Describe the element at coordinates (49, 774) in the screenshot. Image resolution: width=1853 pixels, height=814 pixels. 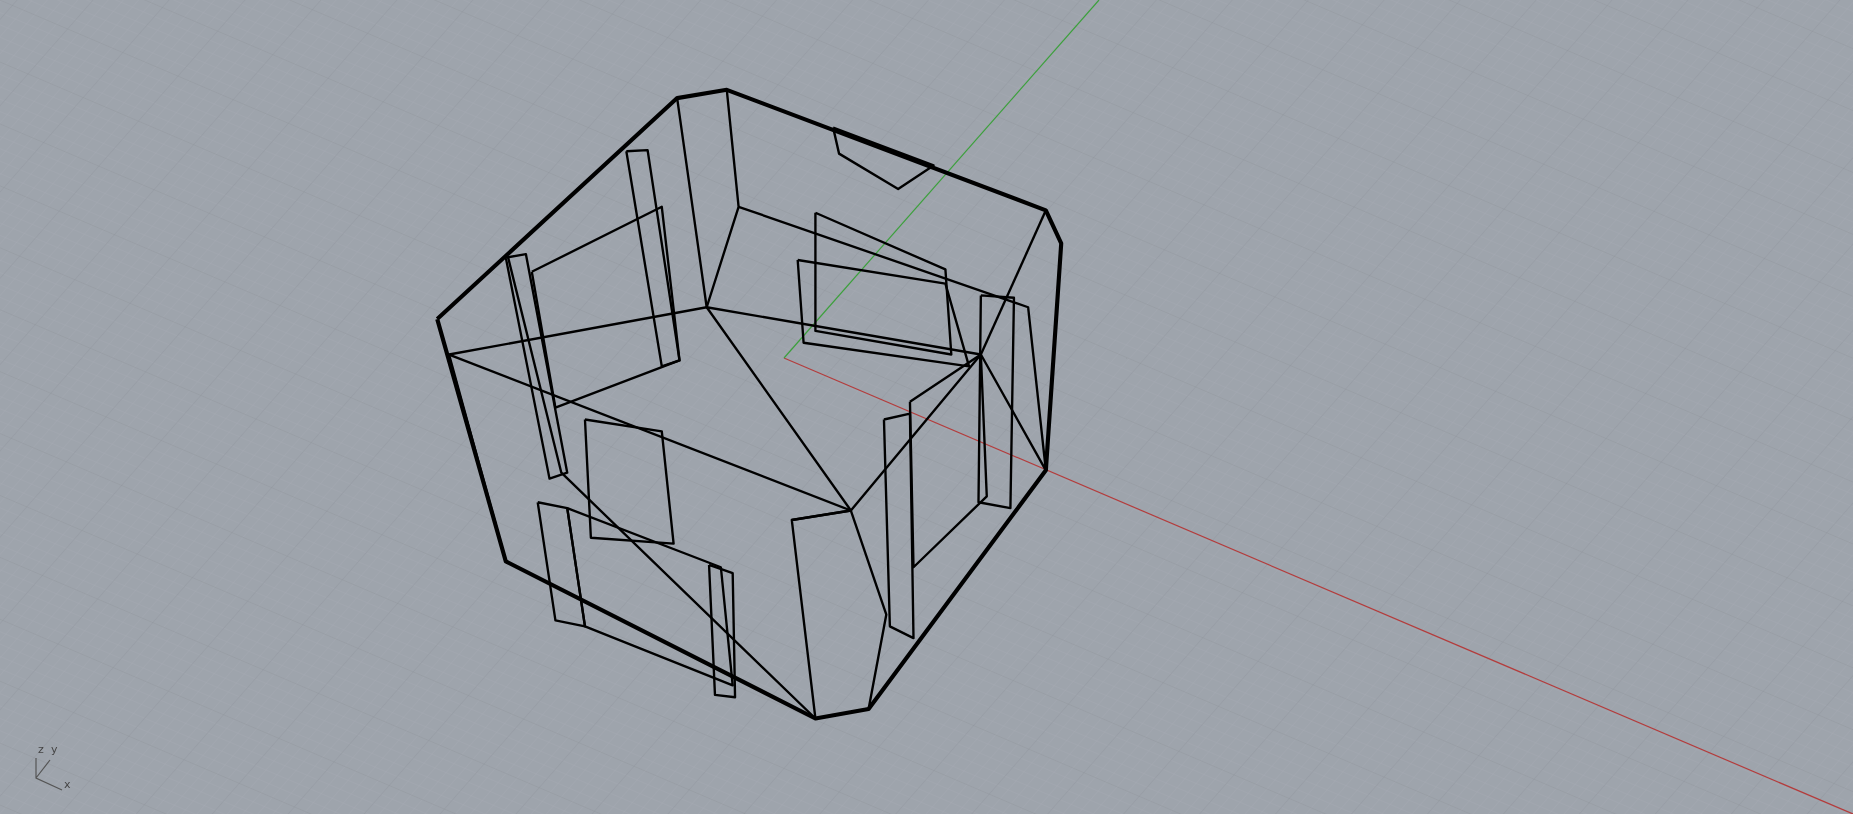
I see `axis-gizmo-icon` at that location.